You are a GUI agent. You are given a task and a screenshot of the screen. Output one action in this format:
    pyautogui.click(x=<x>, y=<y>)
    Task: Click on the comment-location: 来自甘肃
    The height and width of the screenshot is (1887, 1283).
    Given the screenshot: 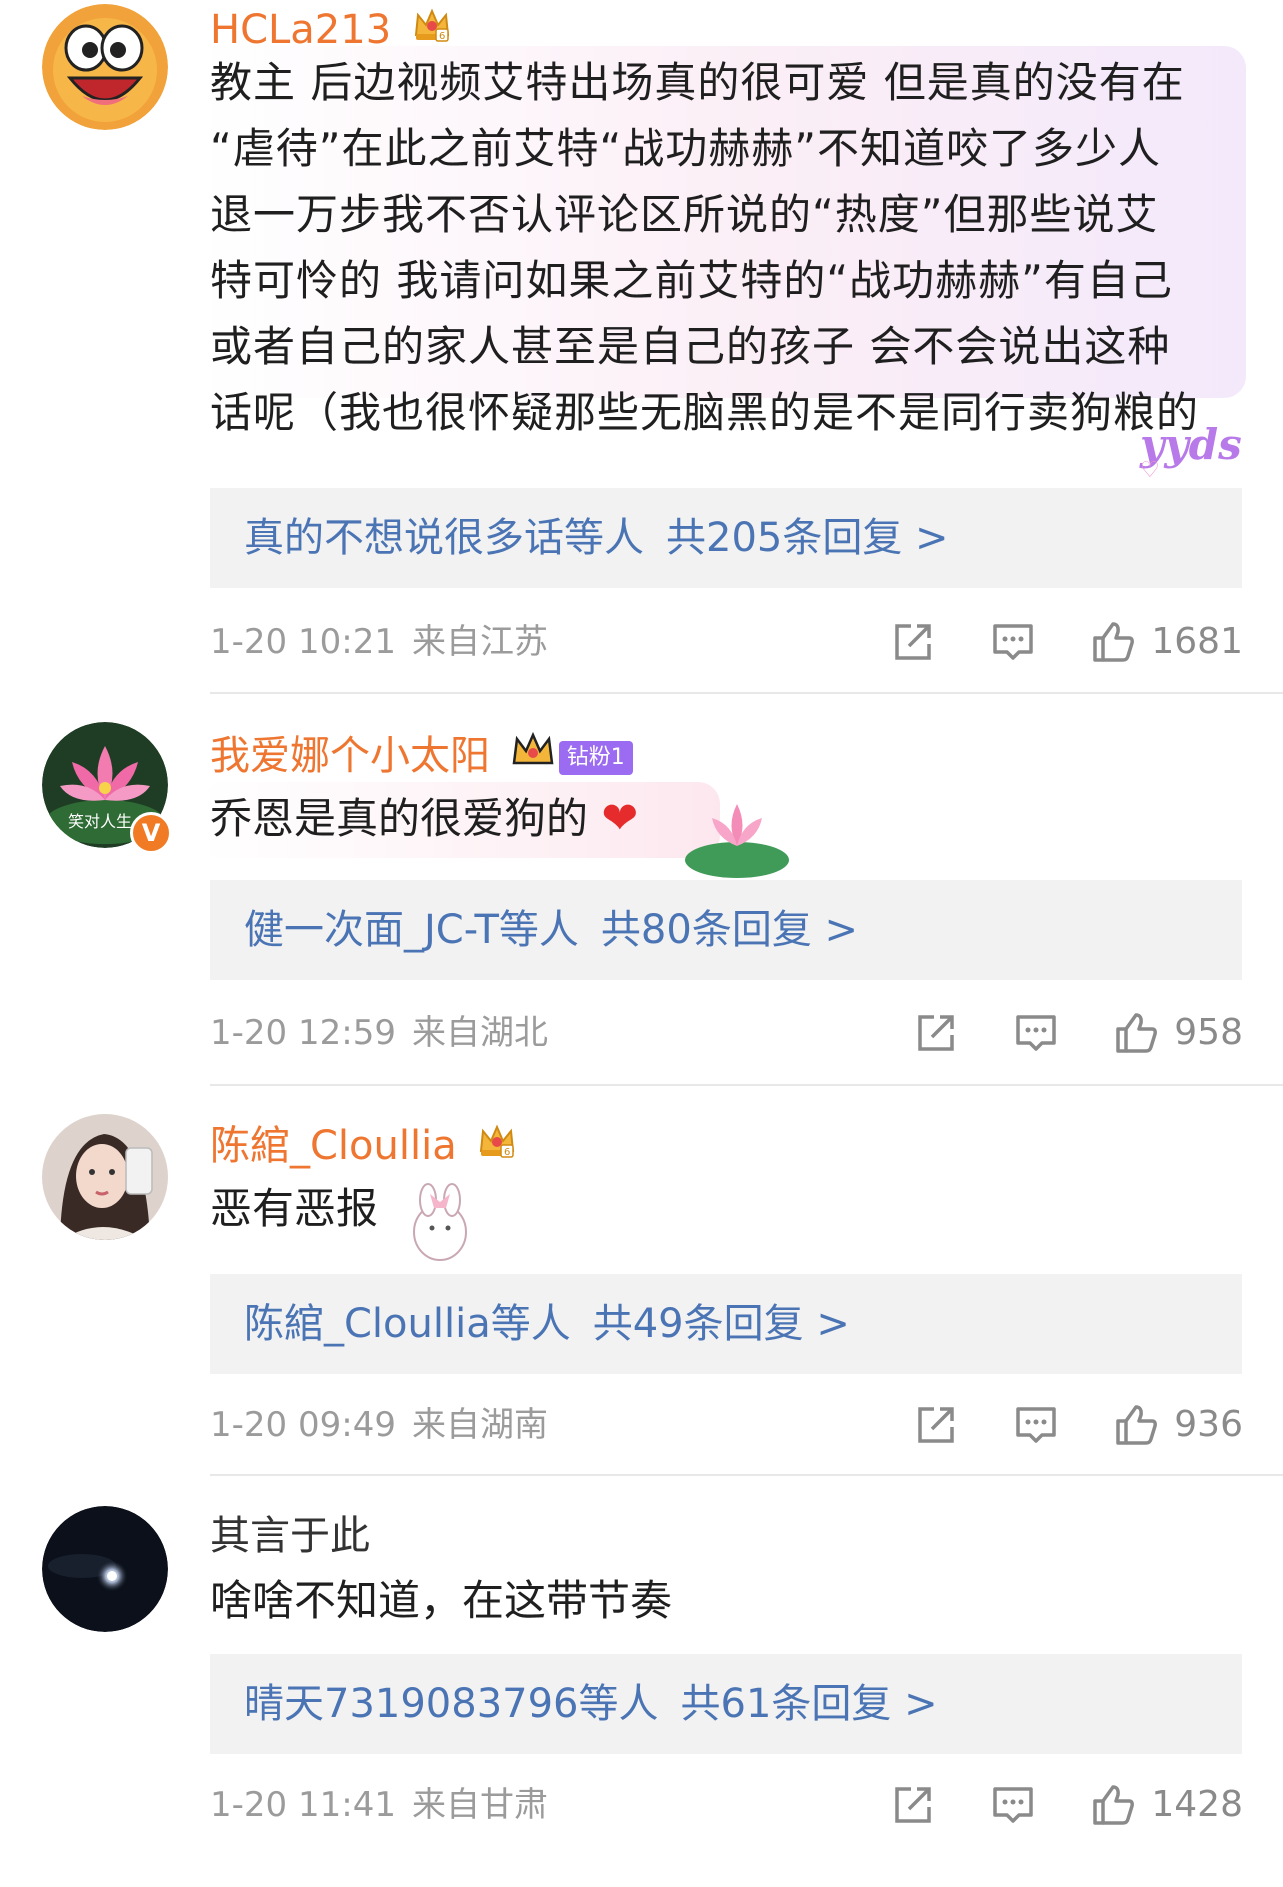 What is the action you would take?
    pyautogui.click(x=479, y=1805)
    